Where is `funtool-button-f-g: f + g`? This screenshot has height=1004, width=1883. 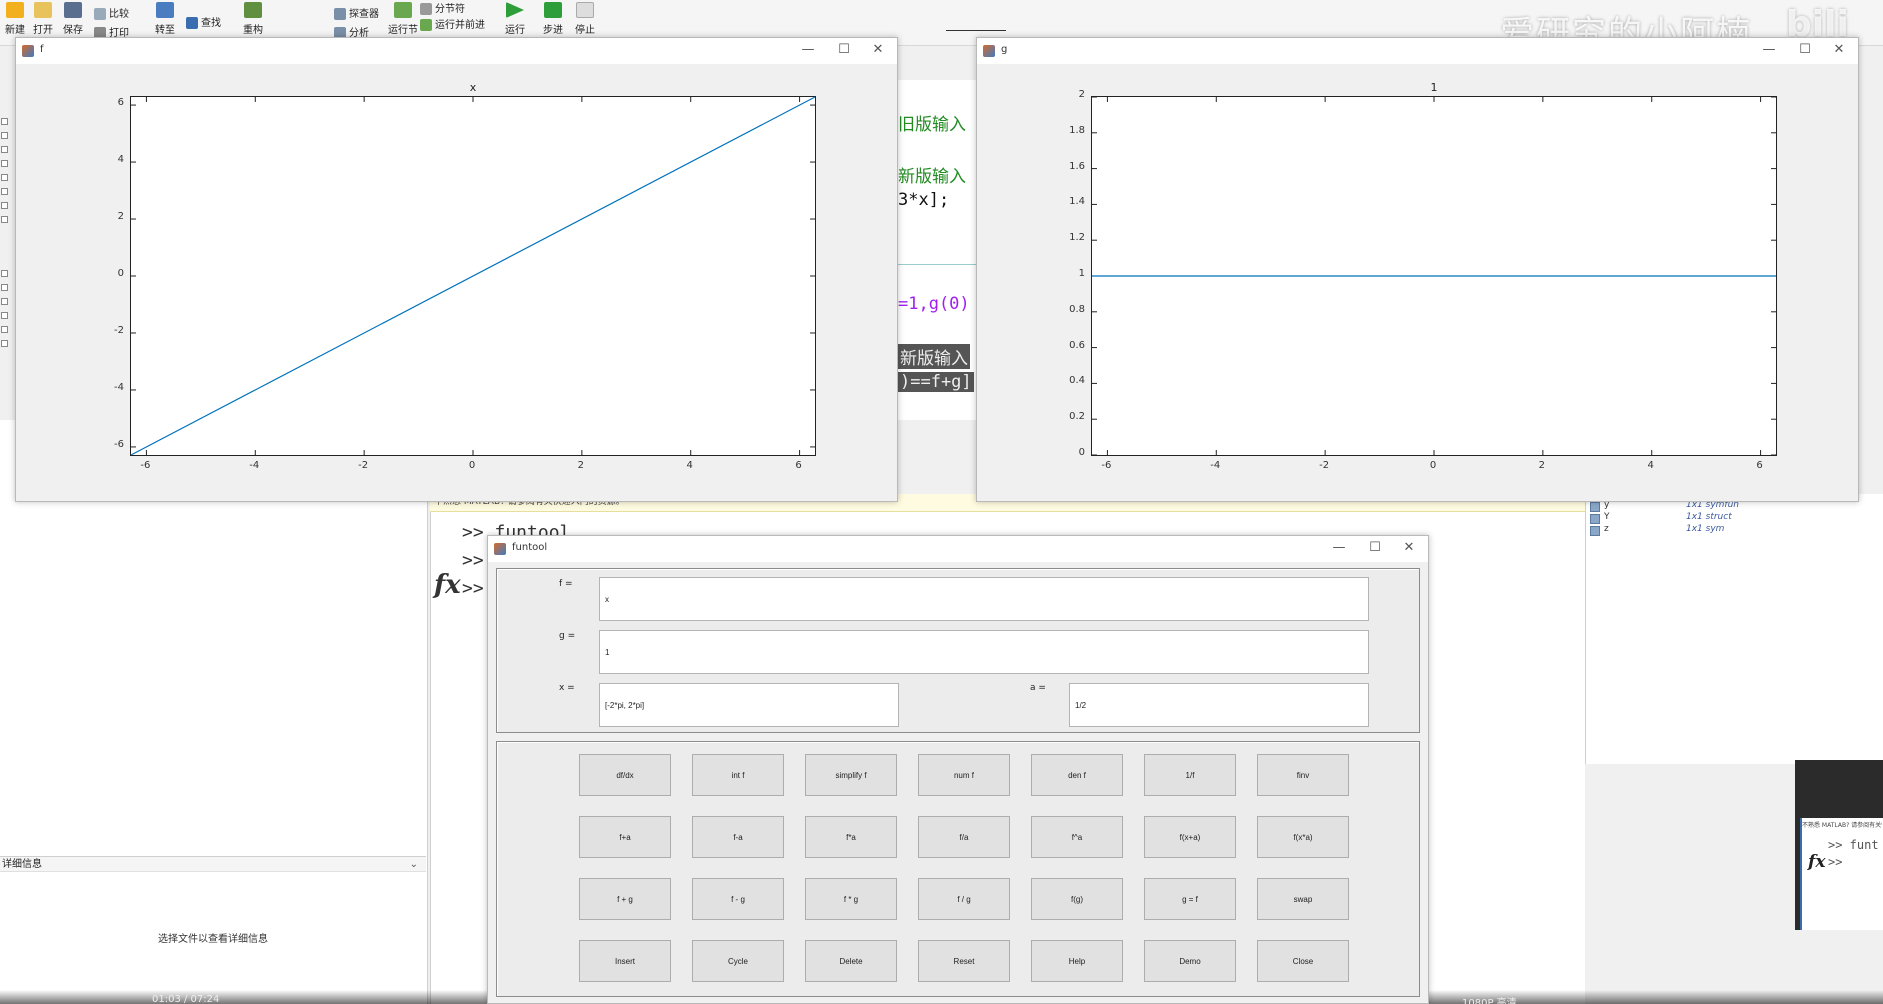 funtool-button-f-g: f + g is located at coordinates (625, 899).